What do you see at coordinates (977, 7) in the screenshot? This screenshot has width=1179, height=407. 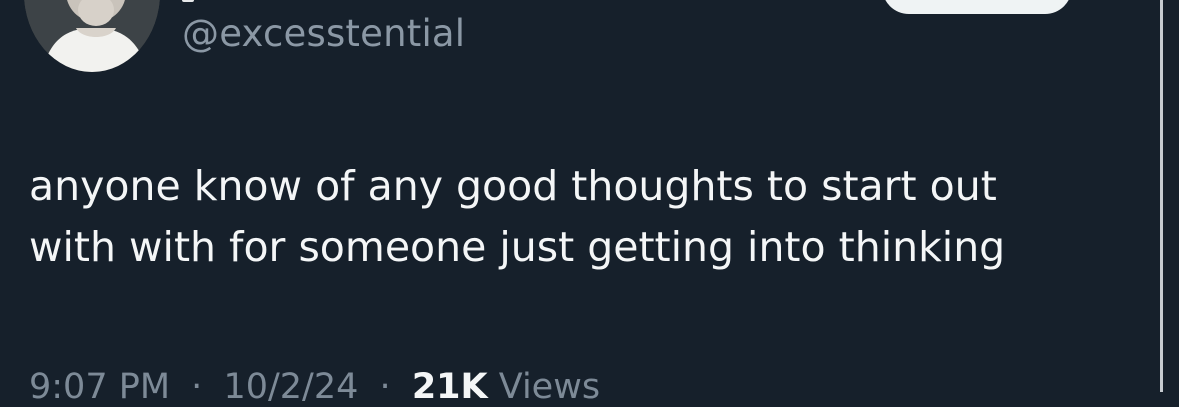 I see `follow-button` at bounding box center [977, 7].